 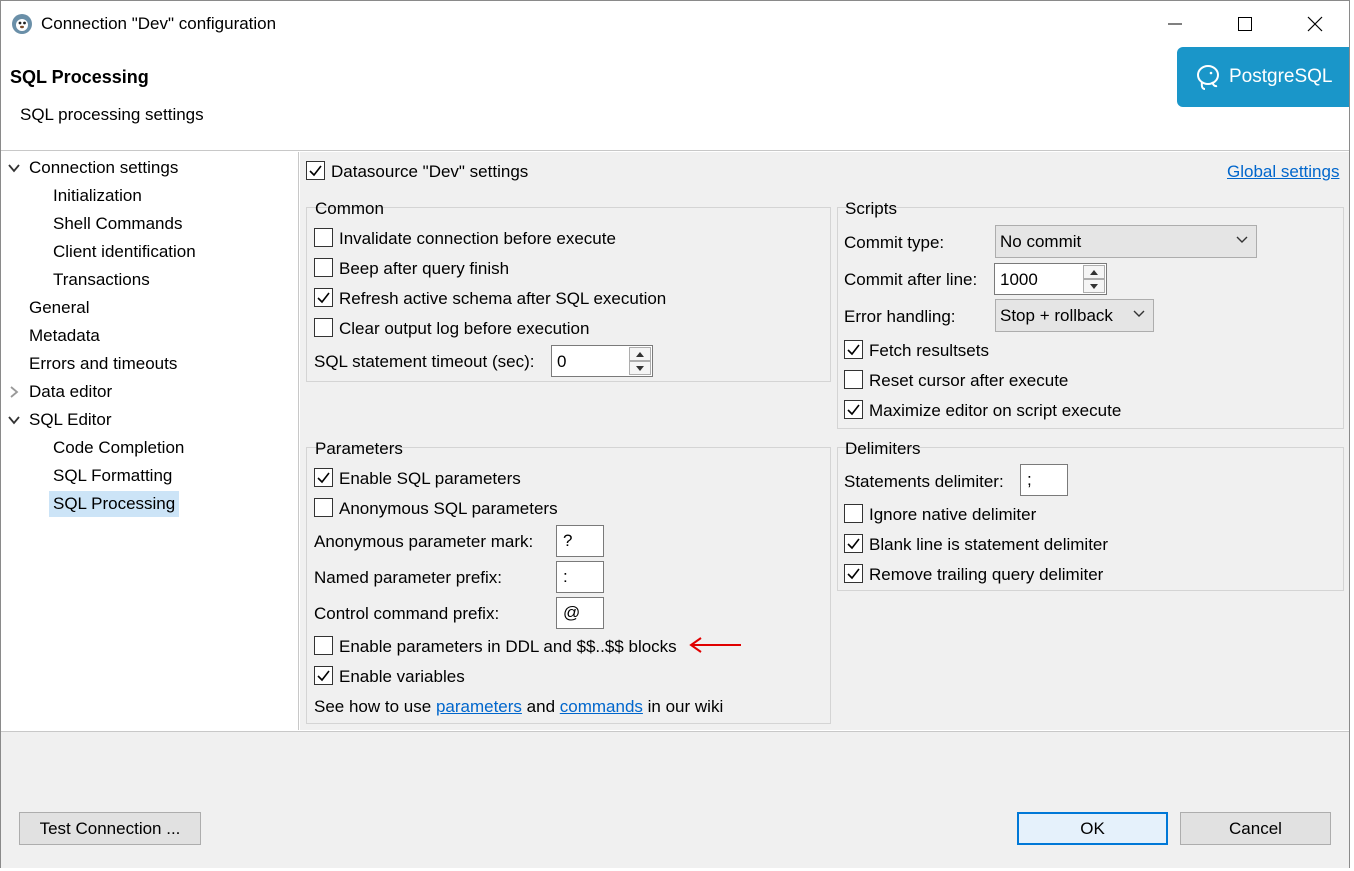 What do you see at coordinates (323, 645) in the screenshot?
I see `enable-ddl-parameters-checkbox` at bounding box center [323, 645].